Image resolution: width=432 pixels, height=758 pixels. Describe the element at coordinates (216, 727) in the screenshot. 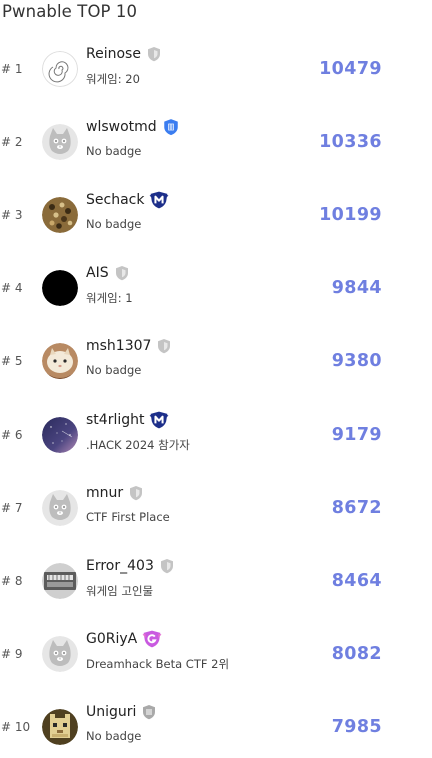

I see `leaderboard-row: # 10 Uniguri No badge 7985` at that location.